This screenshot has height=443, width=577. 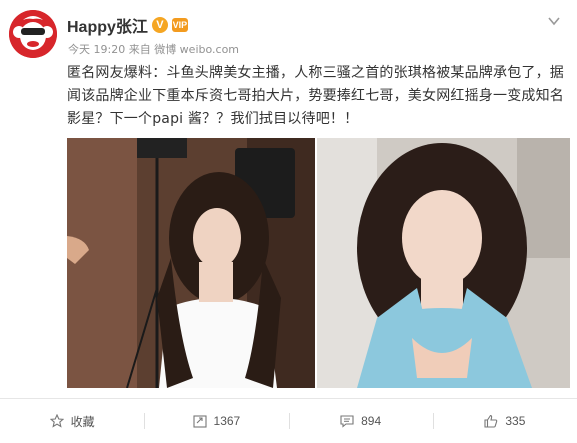 I want to click on user-header: Happy张江 V VIP, so click(x=127, y=25).